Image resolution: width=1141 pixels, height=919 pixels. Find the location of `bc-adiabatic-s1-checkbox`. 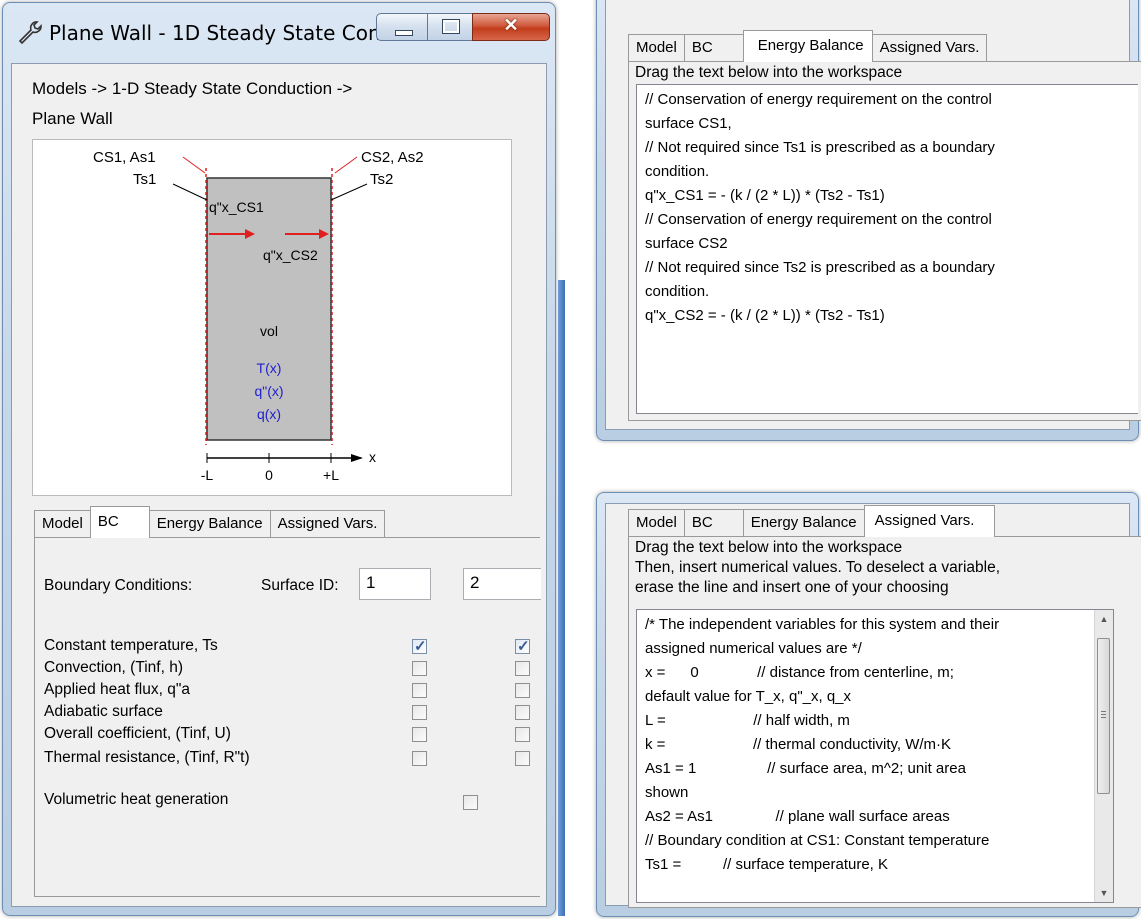

bc-adiabatic-s1-checkbox is located at coordinates (419, 712).